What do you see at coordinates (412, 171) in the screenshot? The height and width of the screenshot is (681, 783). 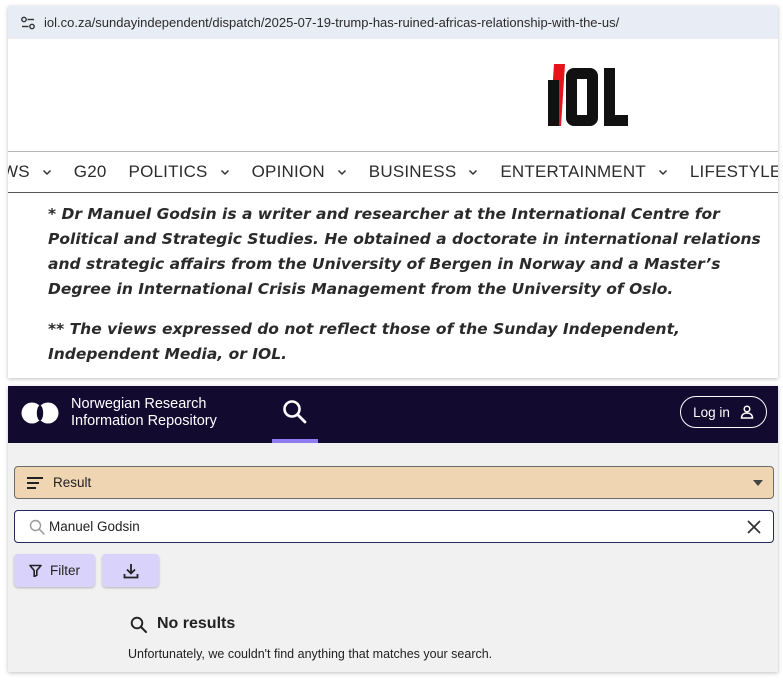 I see `nav-item-label: BUSINESS` at bounding box center [412, 171].